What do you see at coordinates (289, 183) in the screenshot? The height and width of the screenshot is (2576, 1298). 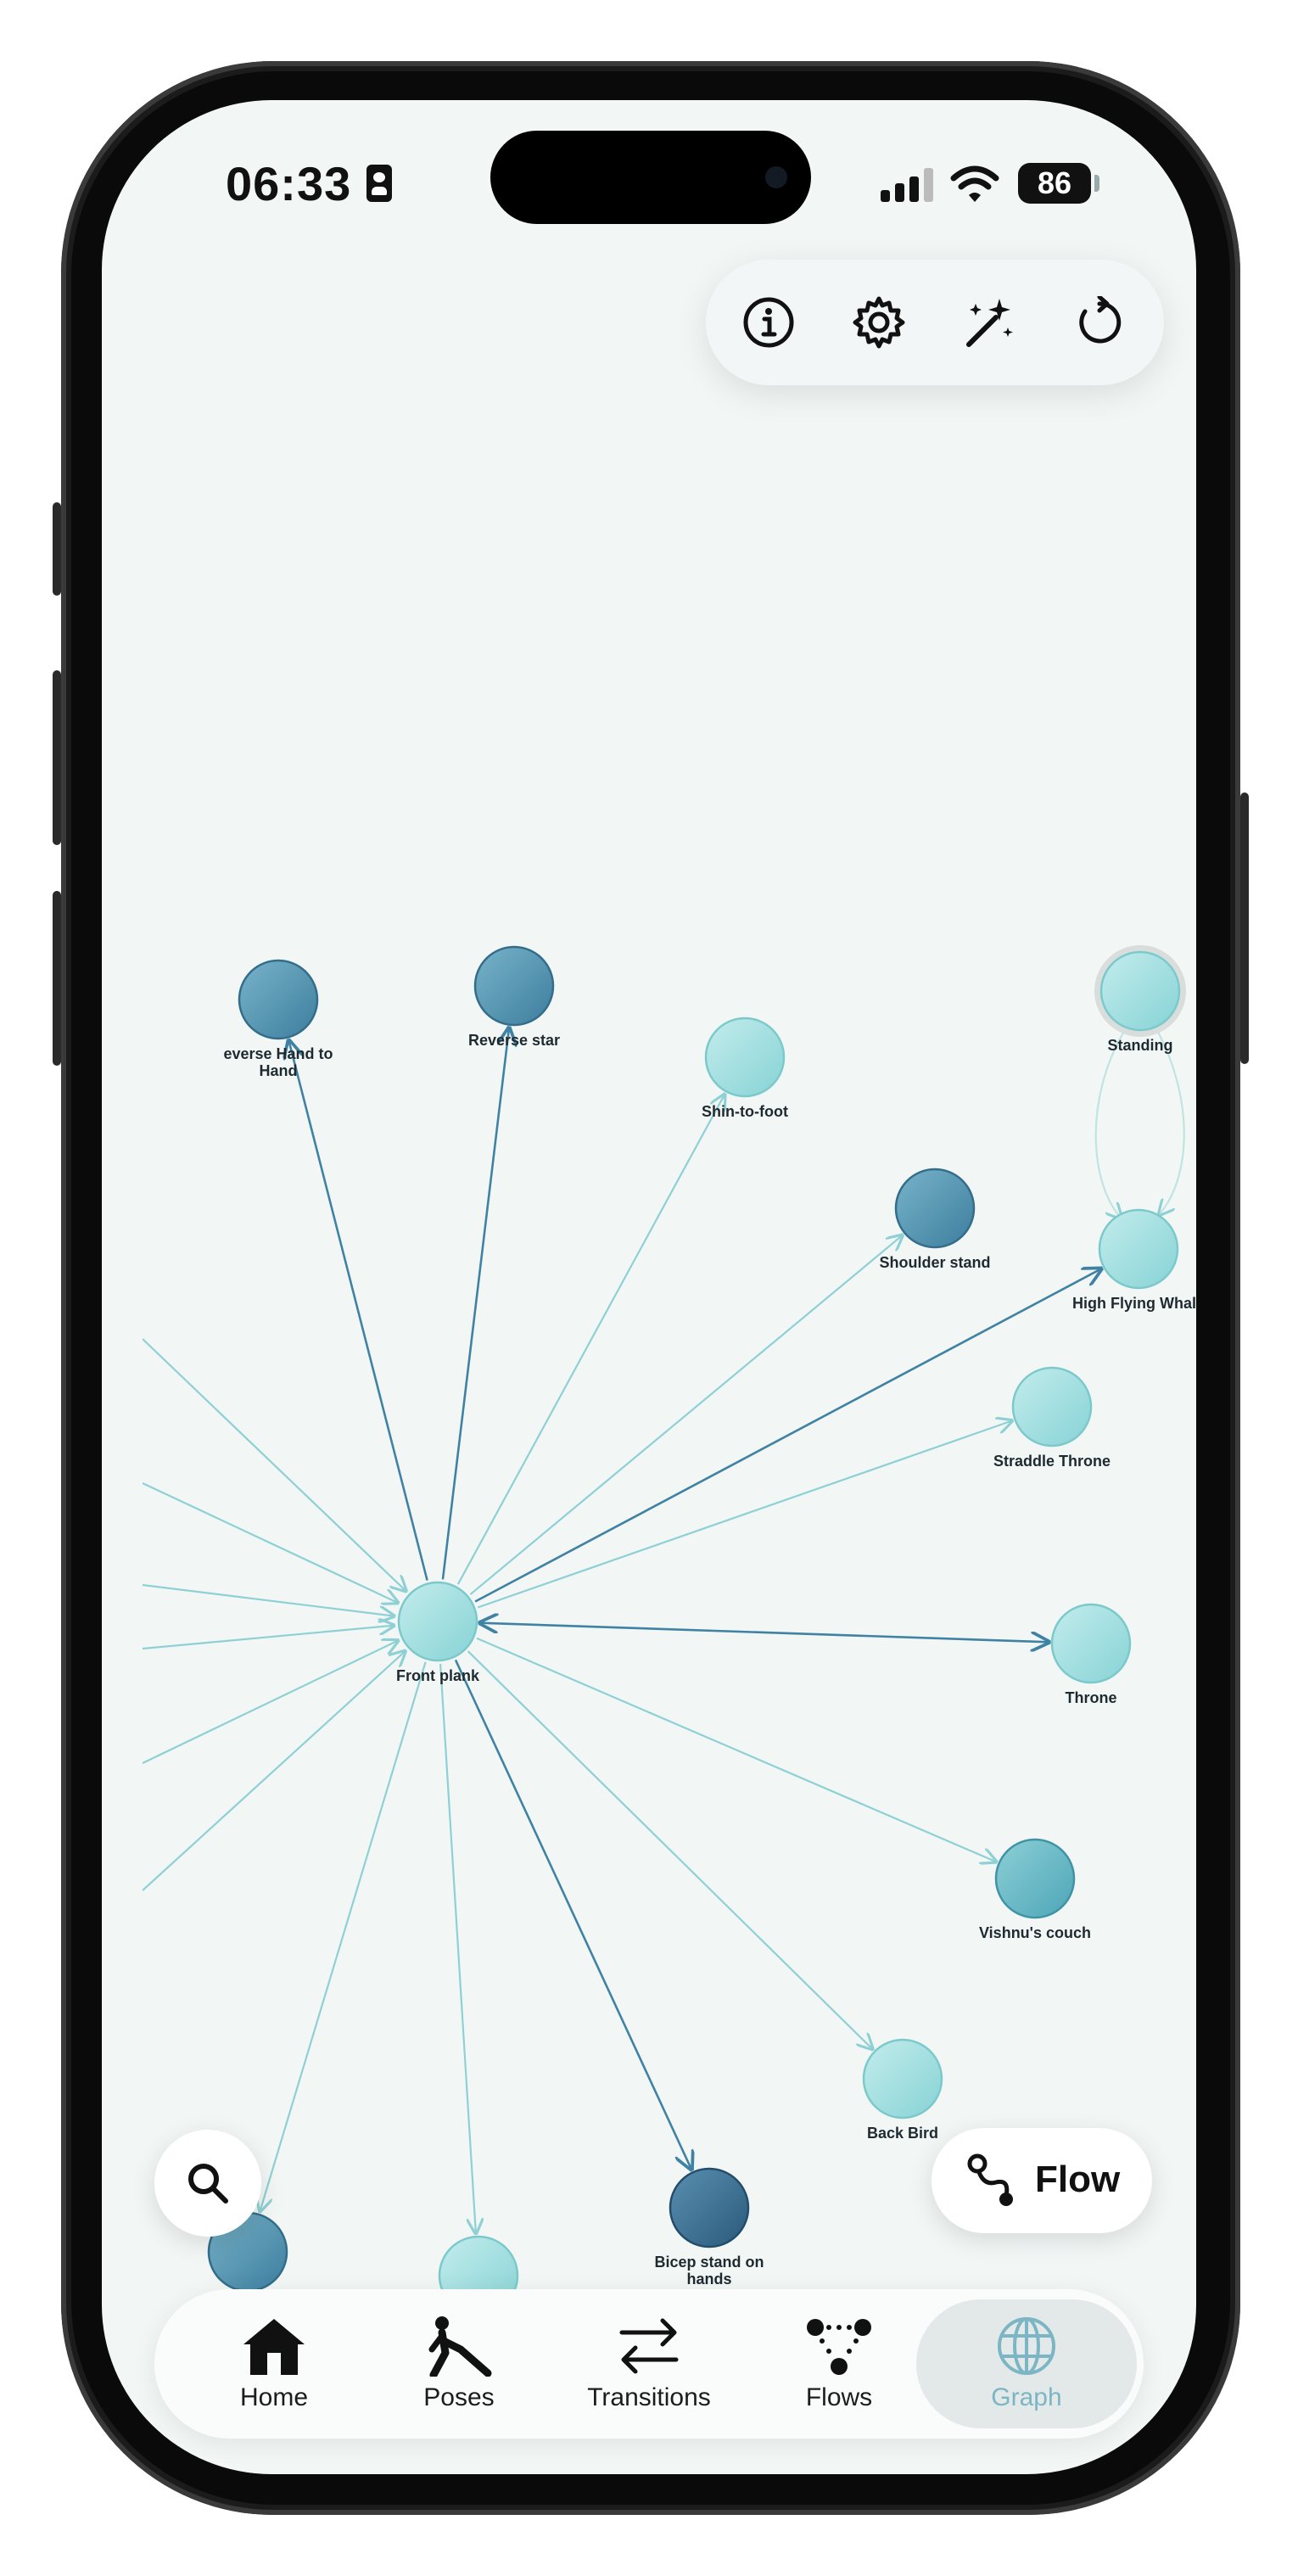 I see `status-time: 06:33` at bounding box center [289, 183].